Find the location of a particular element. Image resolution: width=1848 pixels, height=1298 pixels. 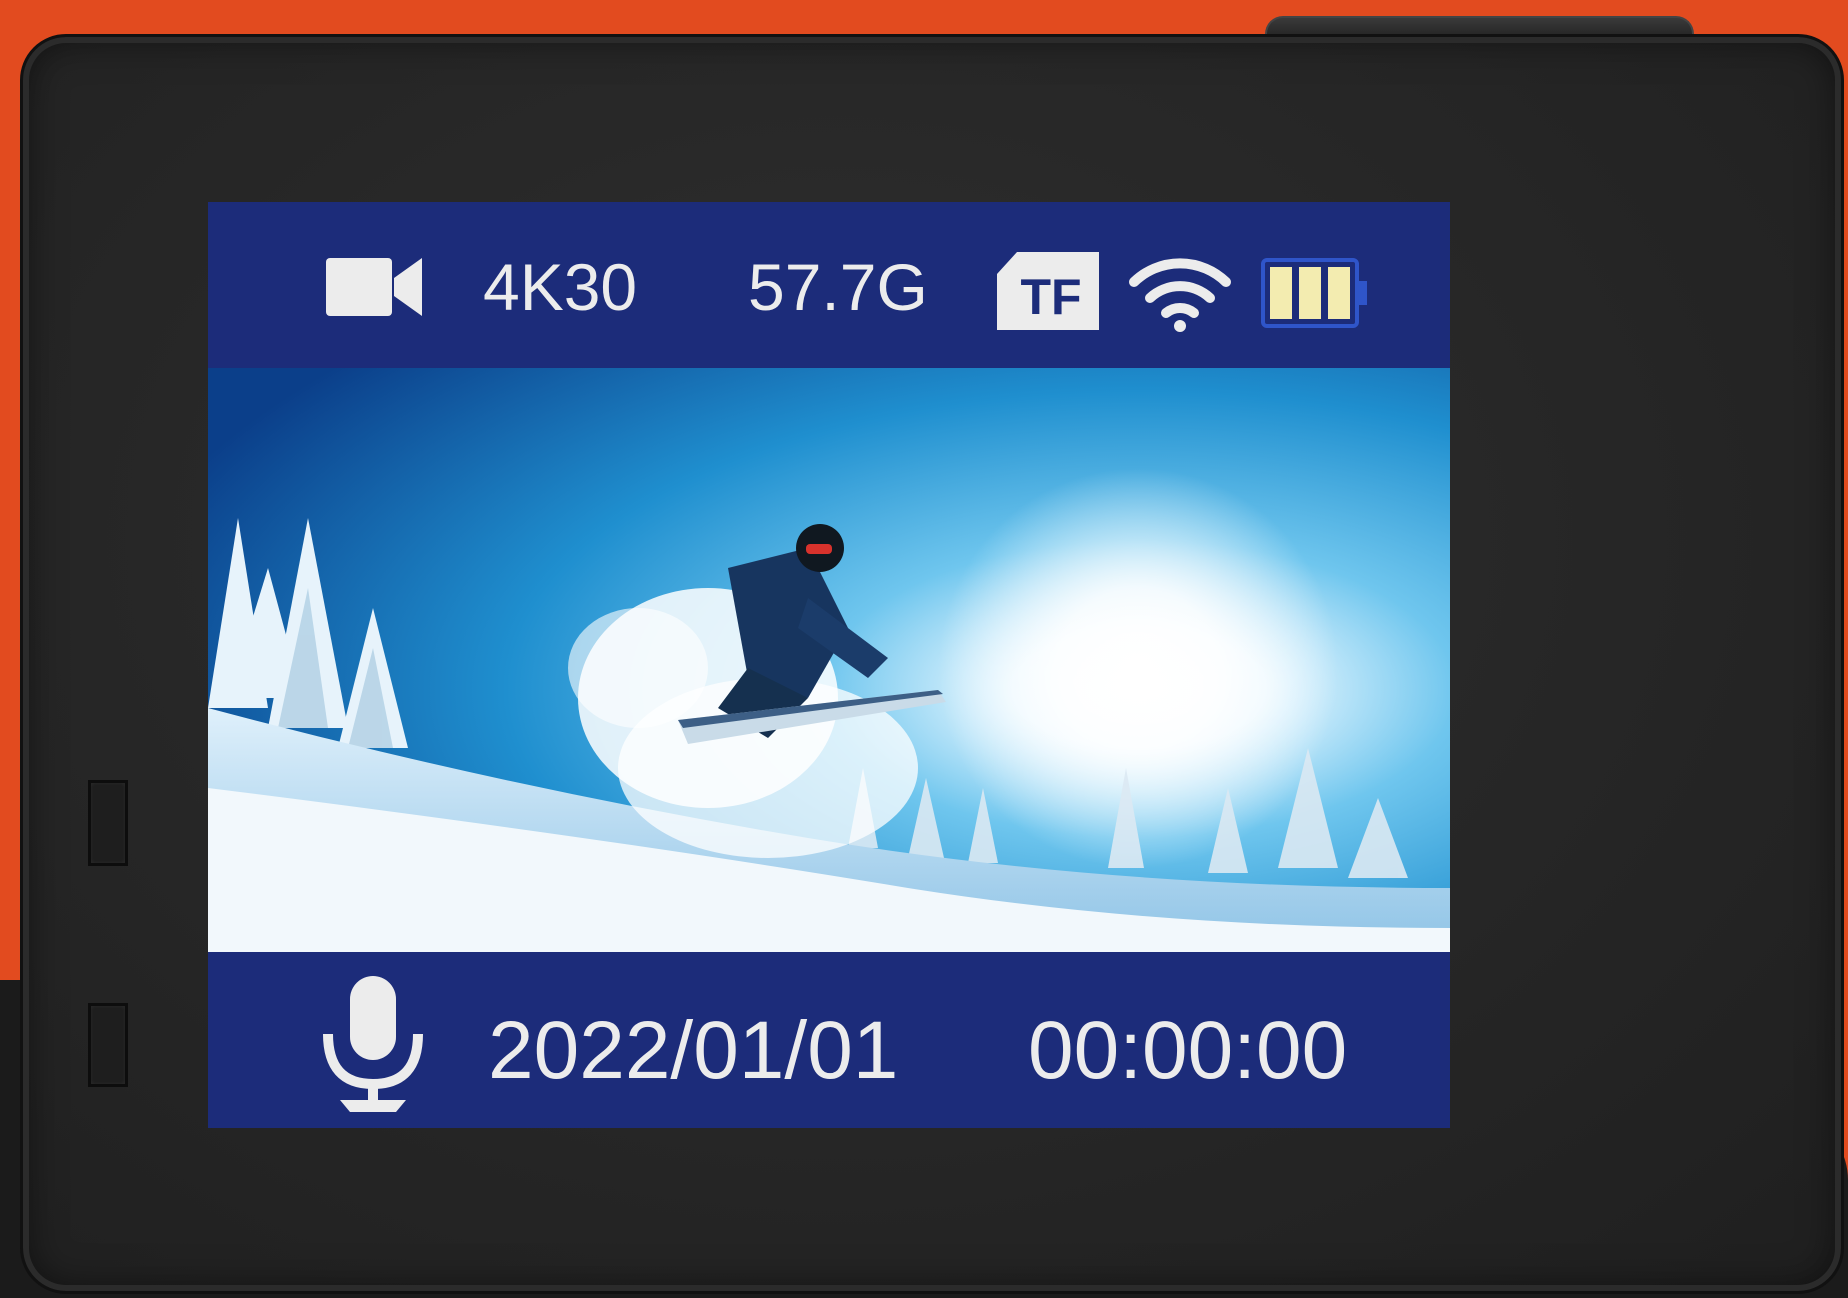

side-button-lower is located at coordinates (108, 1045).